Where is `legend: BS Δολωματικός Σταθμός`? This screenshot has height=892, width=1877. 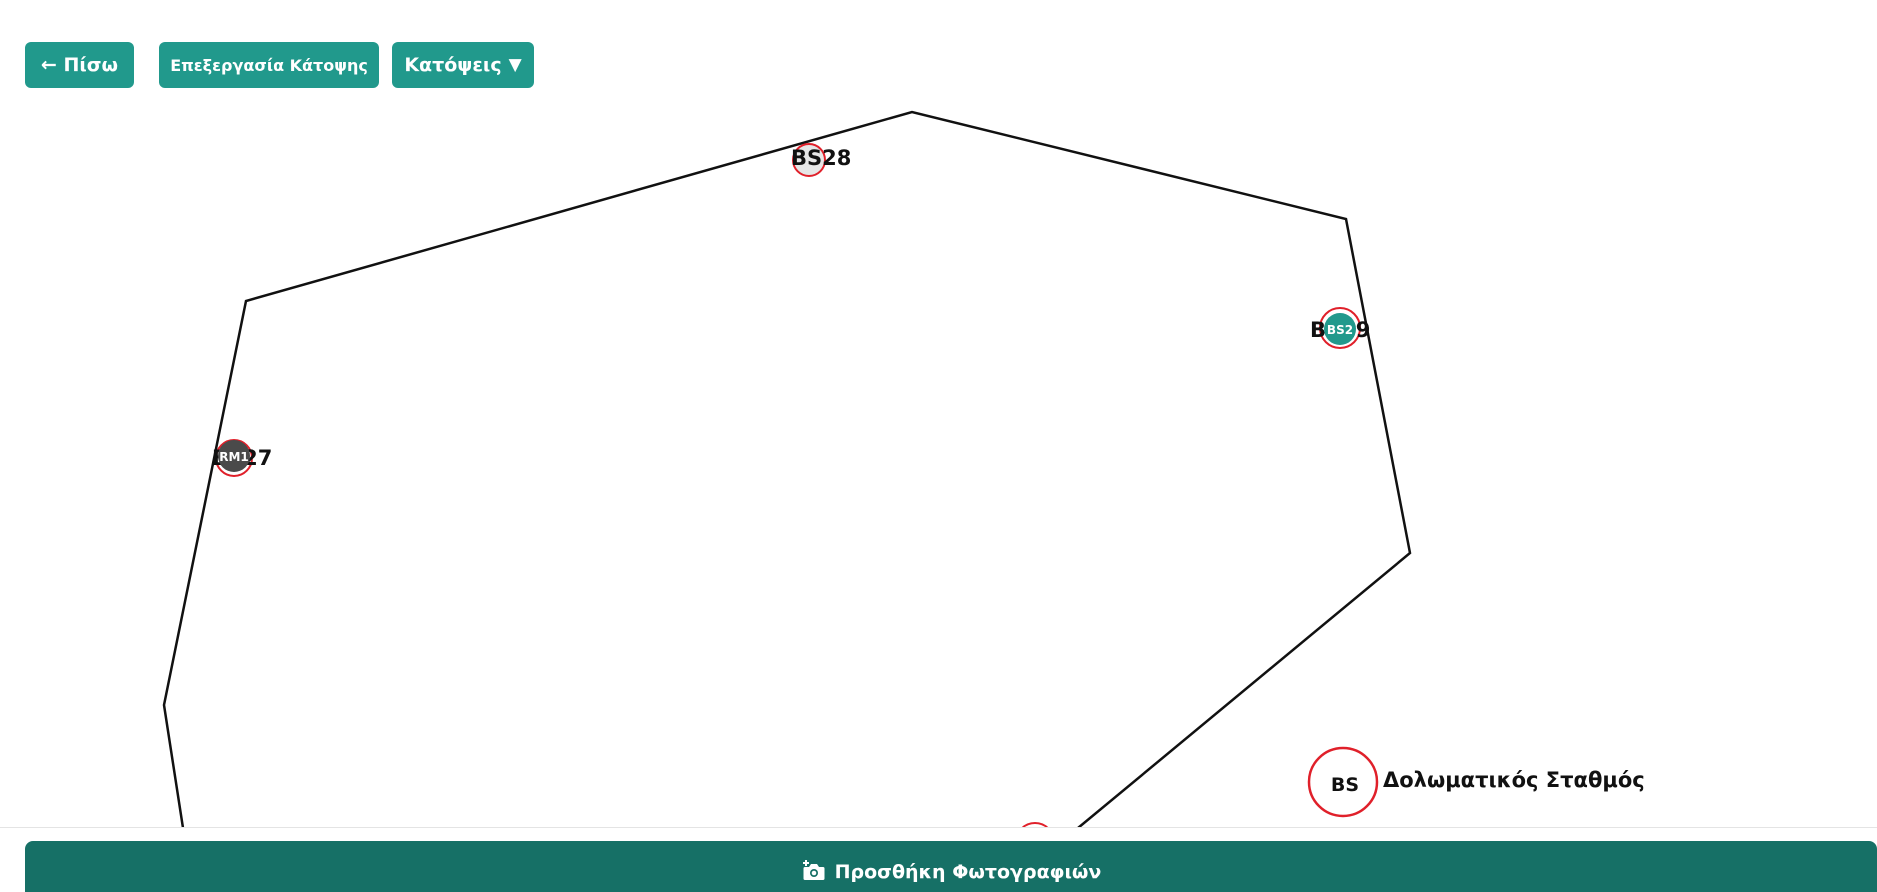 legend: BS Δολωματικός Σταθμός is located at coordinates (1476, 782).